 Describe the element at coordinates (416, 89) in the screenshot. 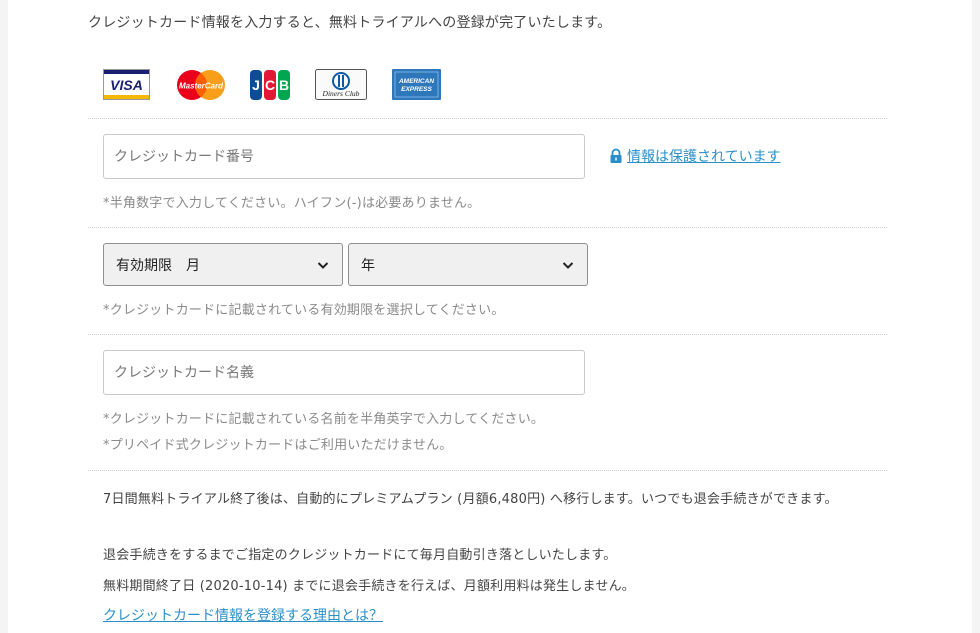

I see `svg-text: EXPRESS` at that location.